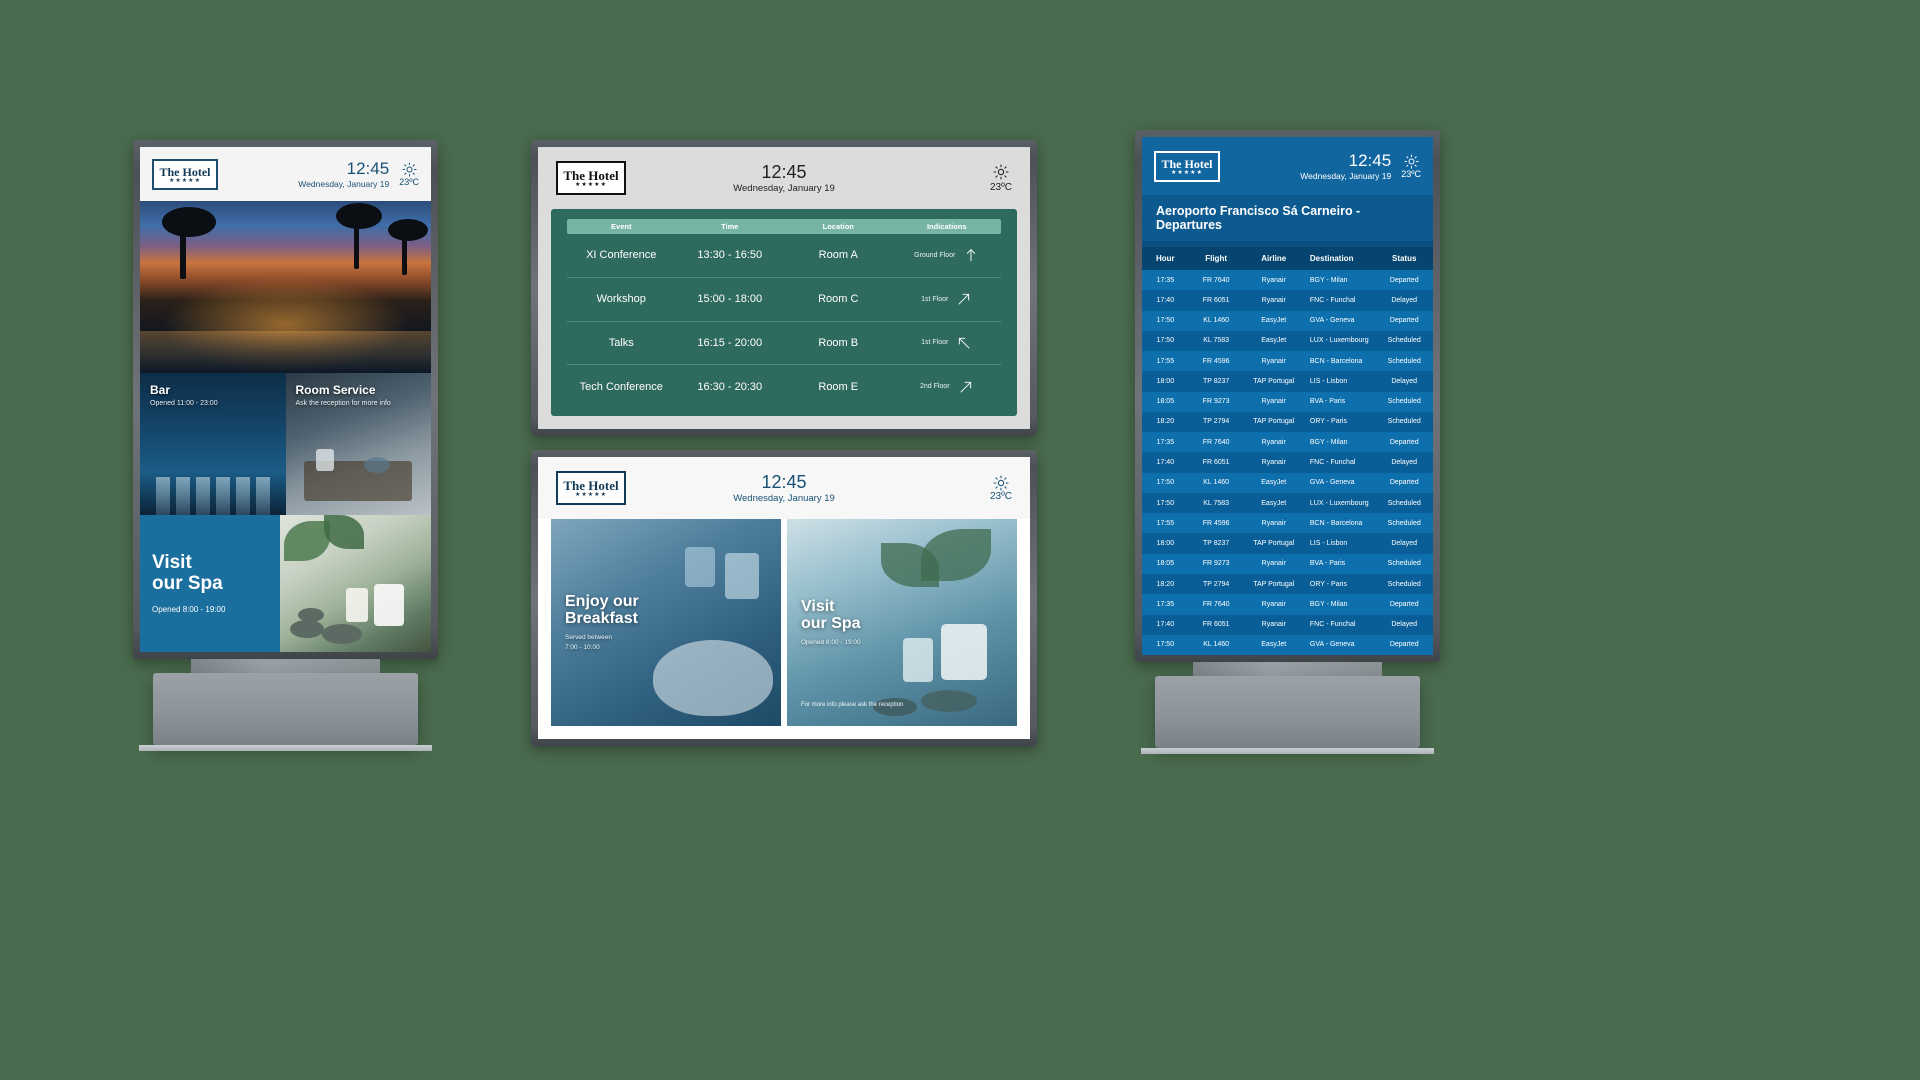 The image size is (1920, 1080). Describe the element at coordinates (852, 705) in the screenshot. I see `promo-spa-footer: For more info please ask the reception` at that location.